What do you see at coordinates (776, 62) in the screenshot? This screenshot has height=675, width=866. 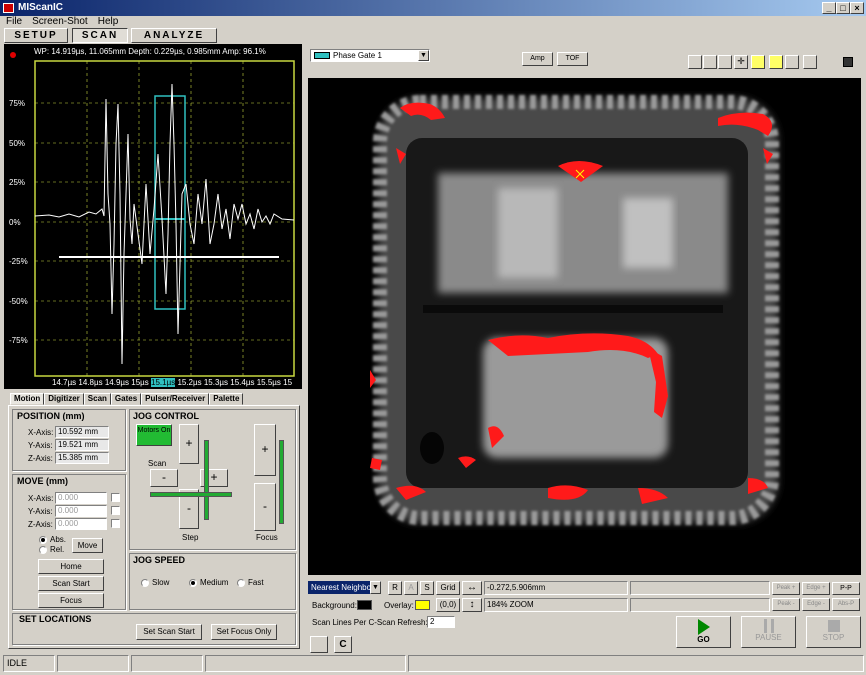 I see `area-icon` at bounding box center [776, 62].